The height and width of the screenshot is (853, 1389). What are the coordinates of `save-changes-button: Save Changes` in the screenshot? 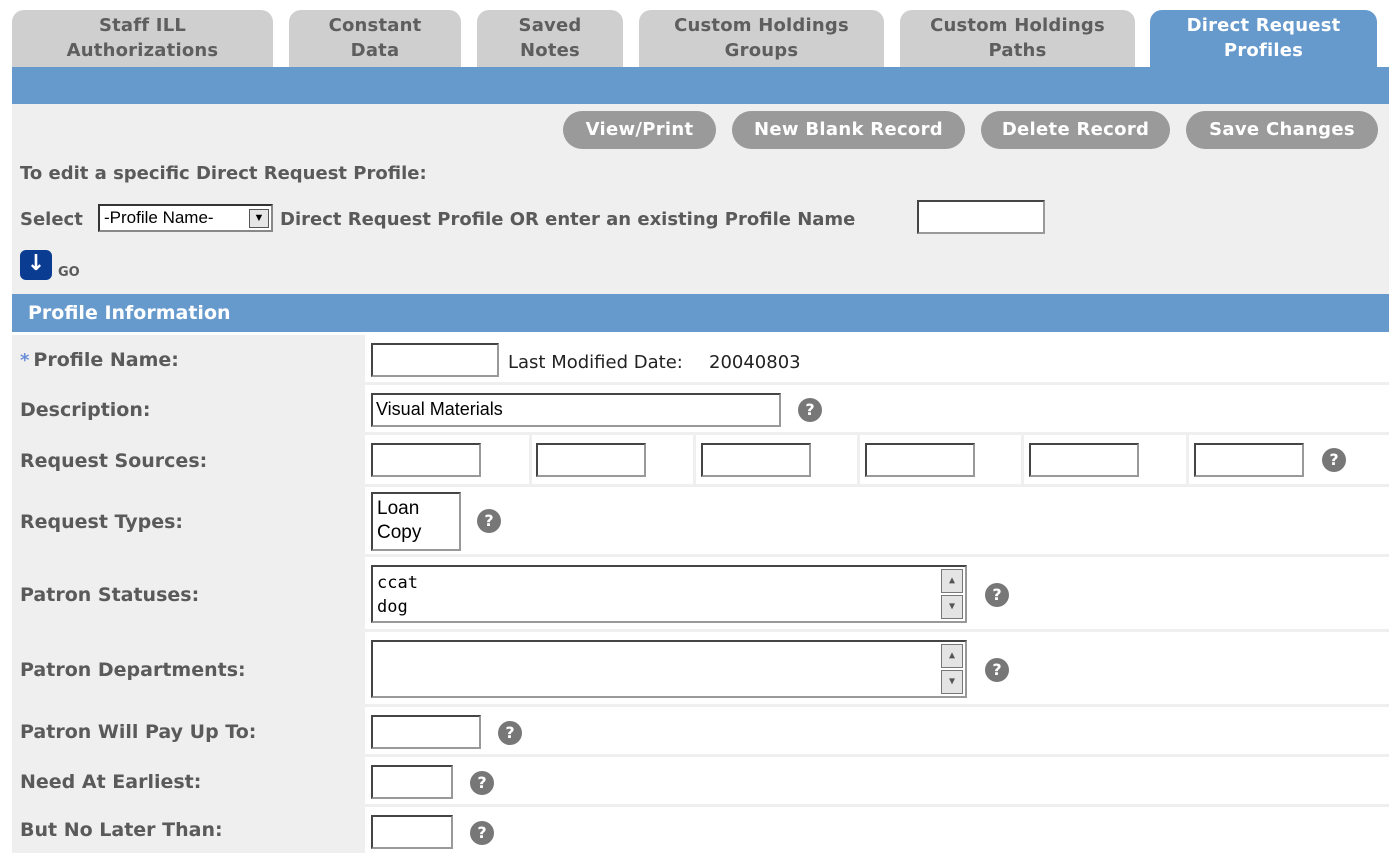 It's located at (1282, 130).